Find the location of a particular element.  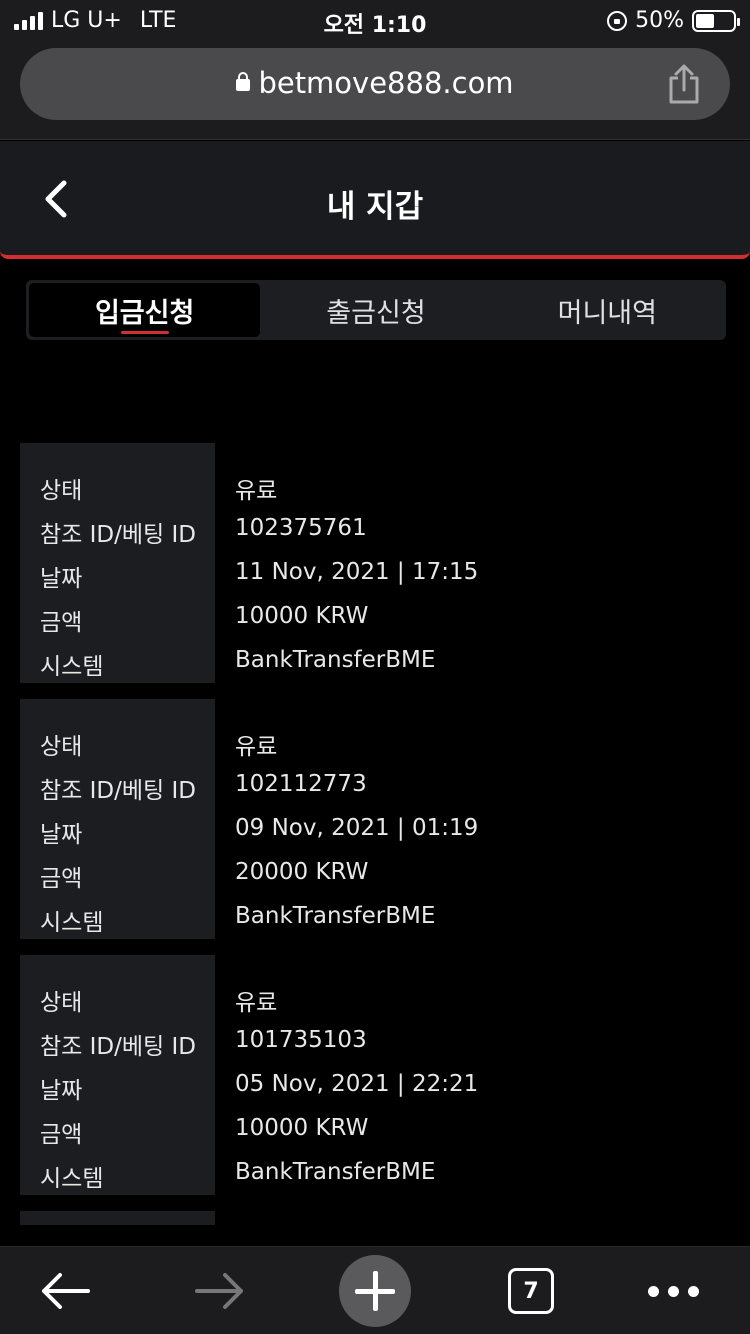

wallet-tabs: 입금신청 출금신청 머니내역 is located at coordinates (376, 310).